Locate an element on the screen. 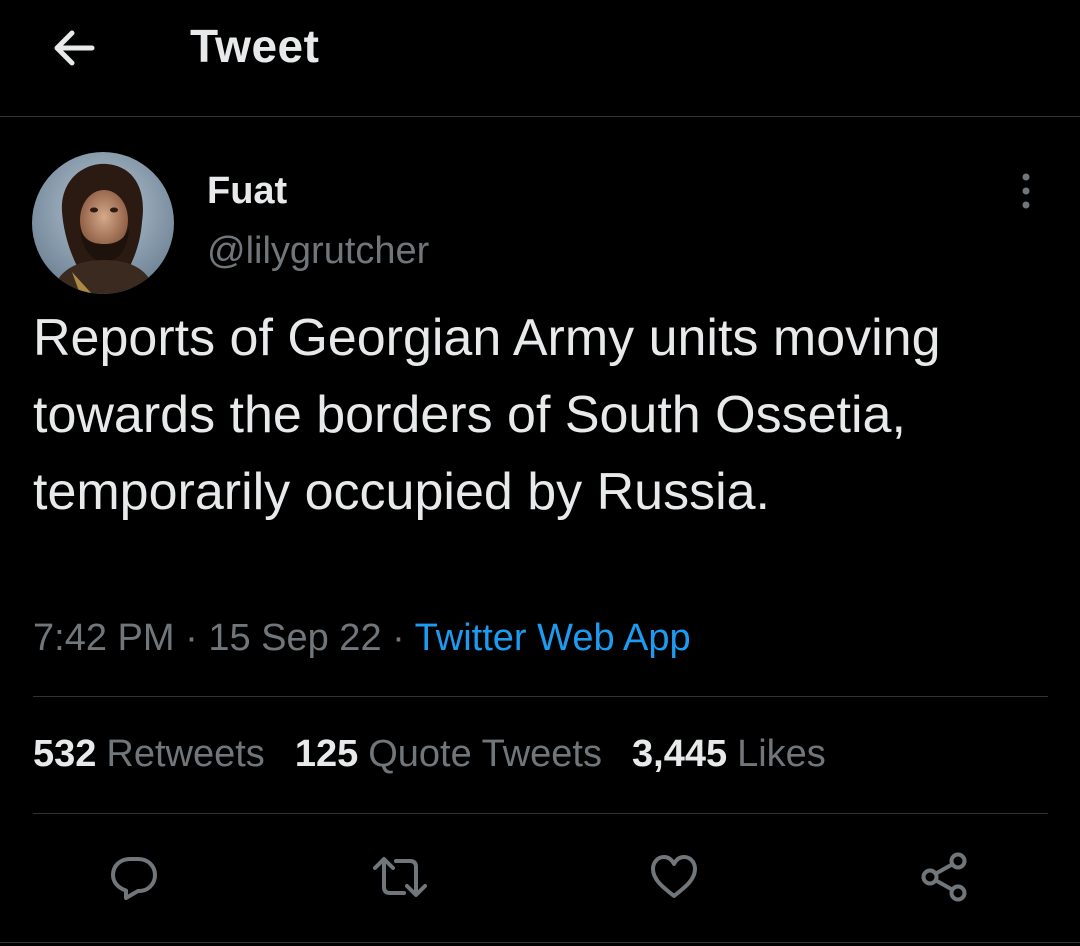 This screenshot has height=946, width=1080. reply-icon is located at coordinates (134, 878).